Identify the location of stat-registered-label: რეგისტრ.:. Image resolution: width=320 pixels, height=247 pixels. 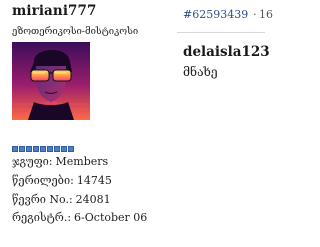
(42, 217).